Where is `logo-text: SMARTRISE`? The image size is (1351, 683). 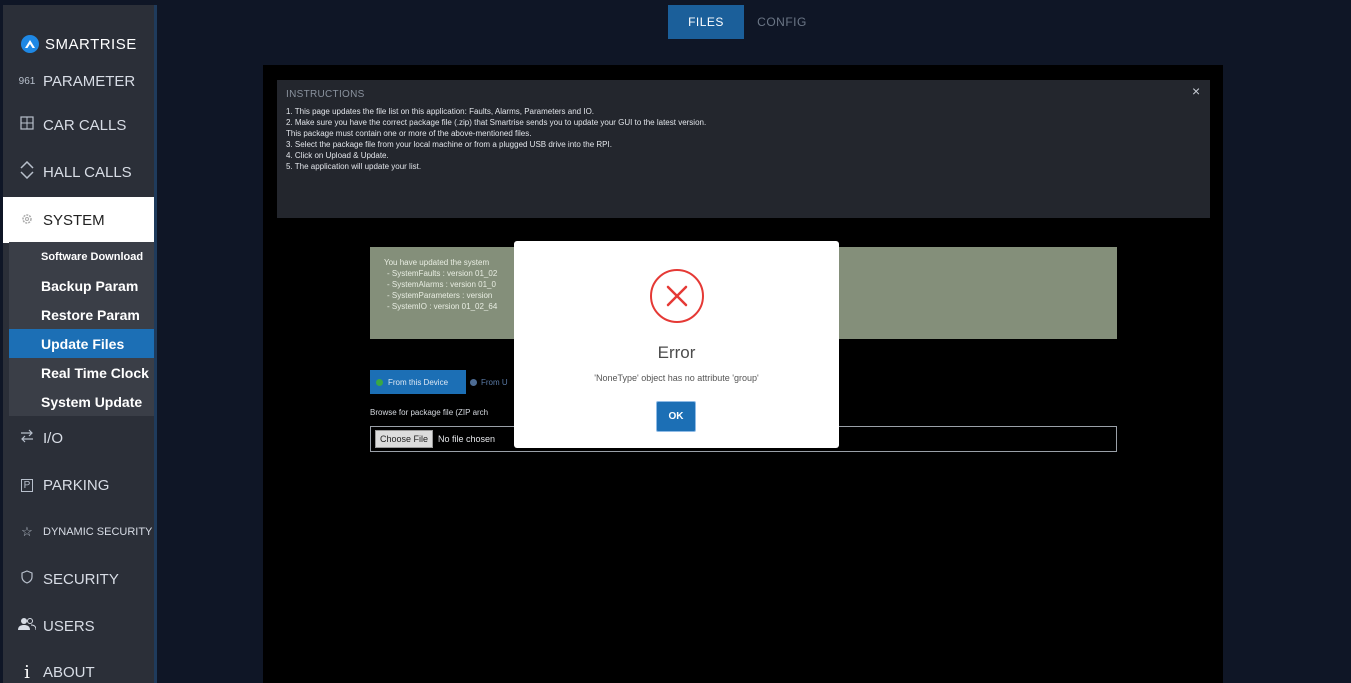
logo-text: SMARTRISE is located at coordinates (91, 44).